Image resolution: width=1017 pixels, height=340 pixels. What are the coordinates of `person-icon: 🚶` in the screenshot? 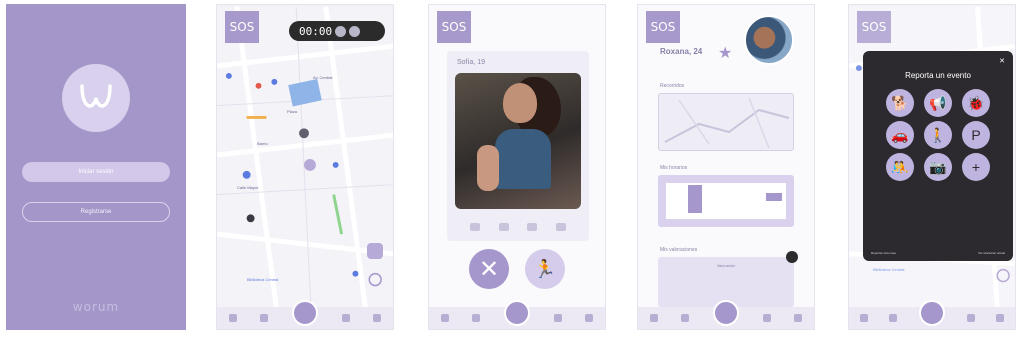 It's located at (938, 135).